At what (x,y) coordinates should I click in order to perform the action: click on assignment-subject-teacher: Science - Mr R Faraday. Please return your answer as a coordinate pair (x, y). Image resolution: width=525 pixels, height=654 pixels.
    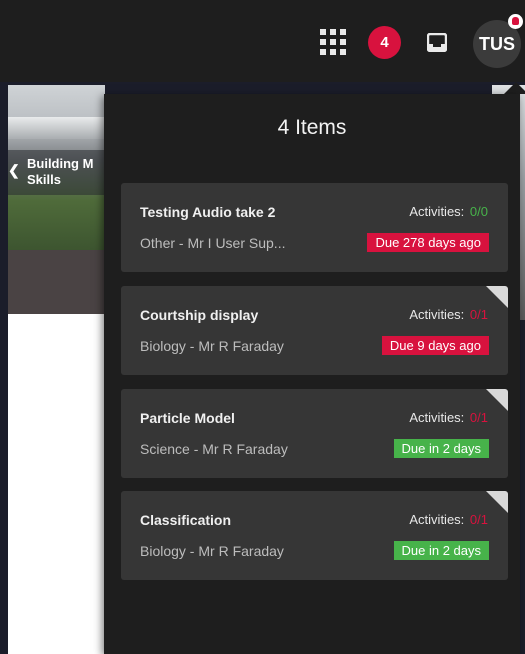
    Looking at the image, I should click on (214, 449).